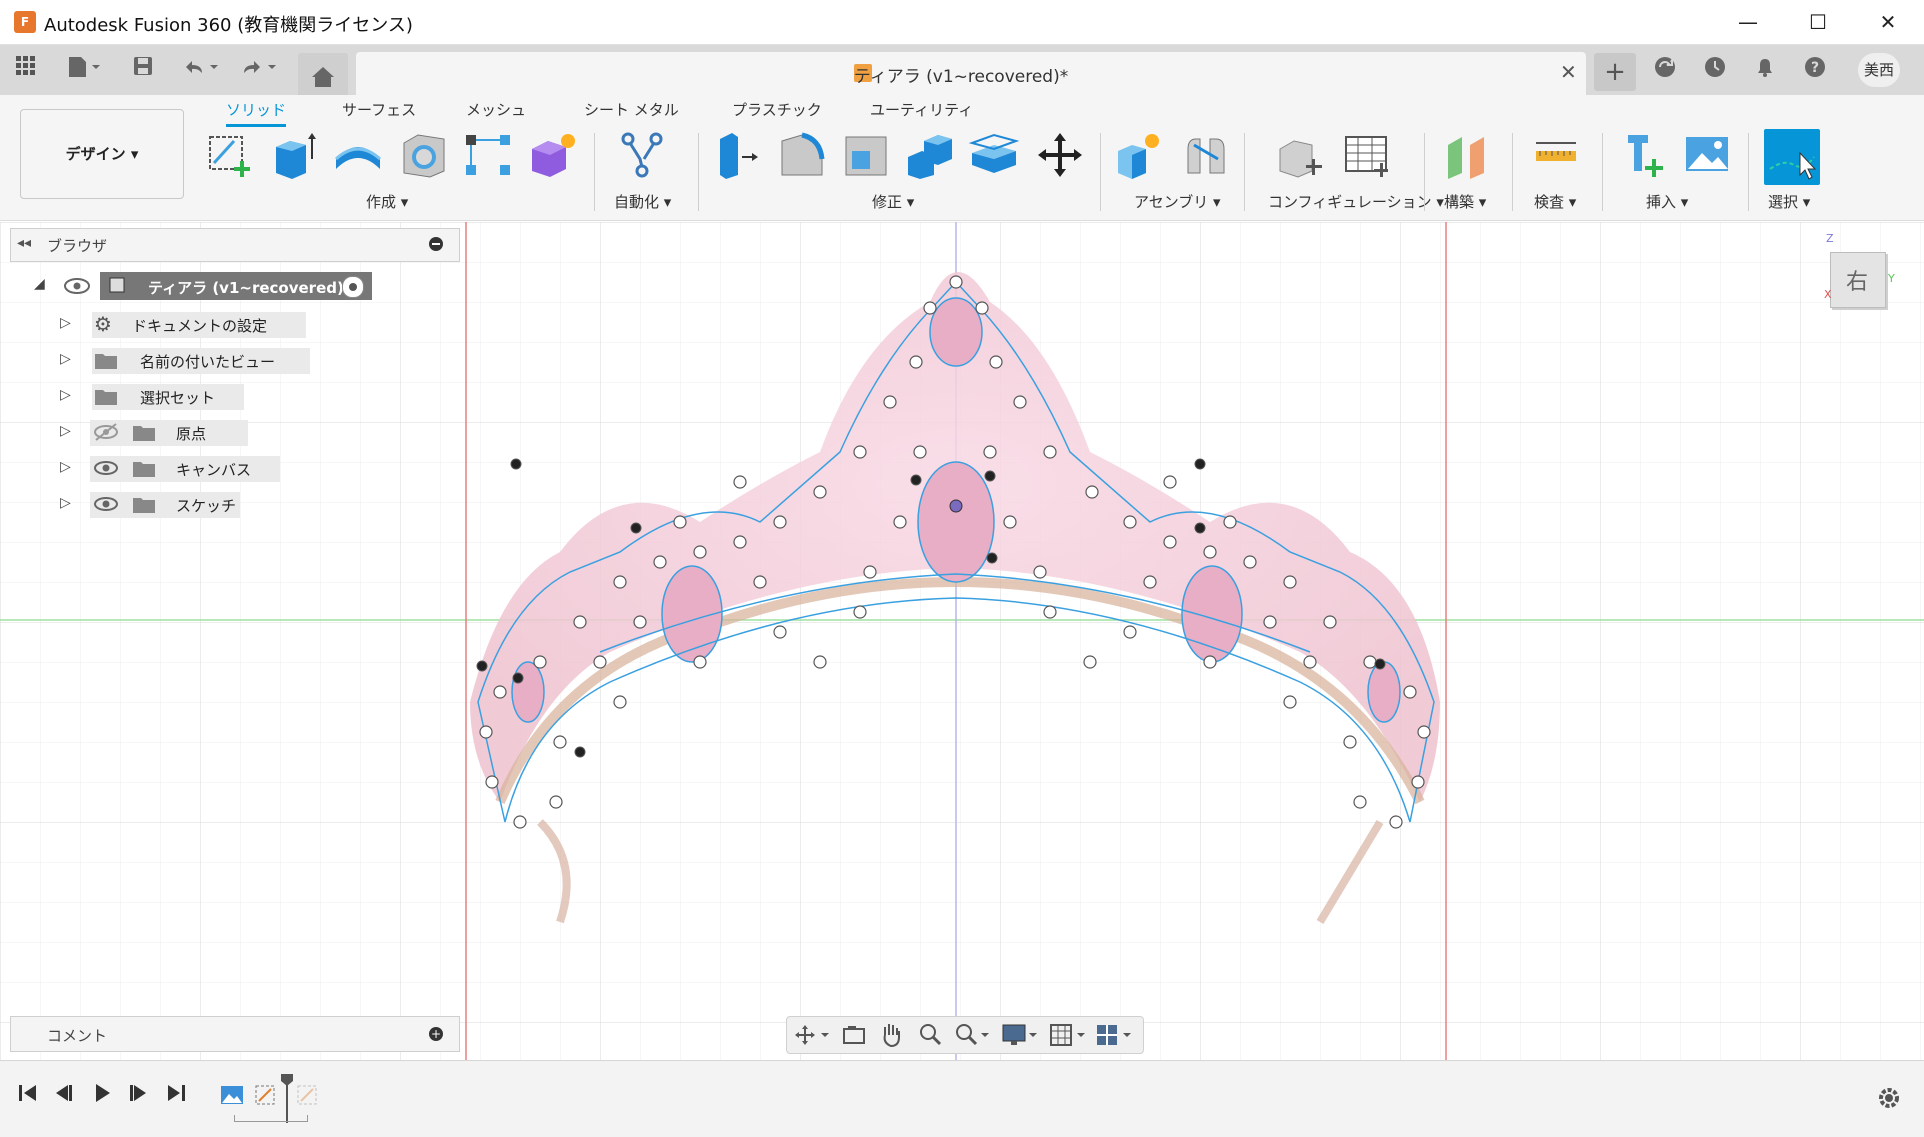  I want to click on undo-icon, so click(200, 70).